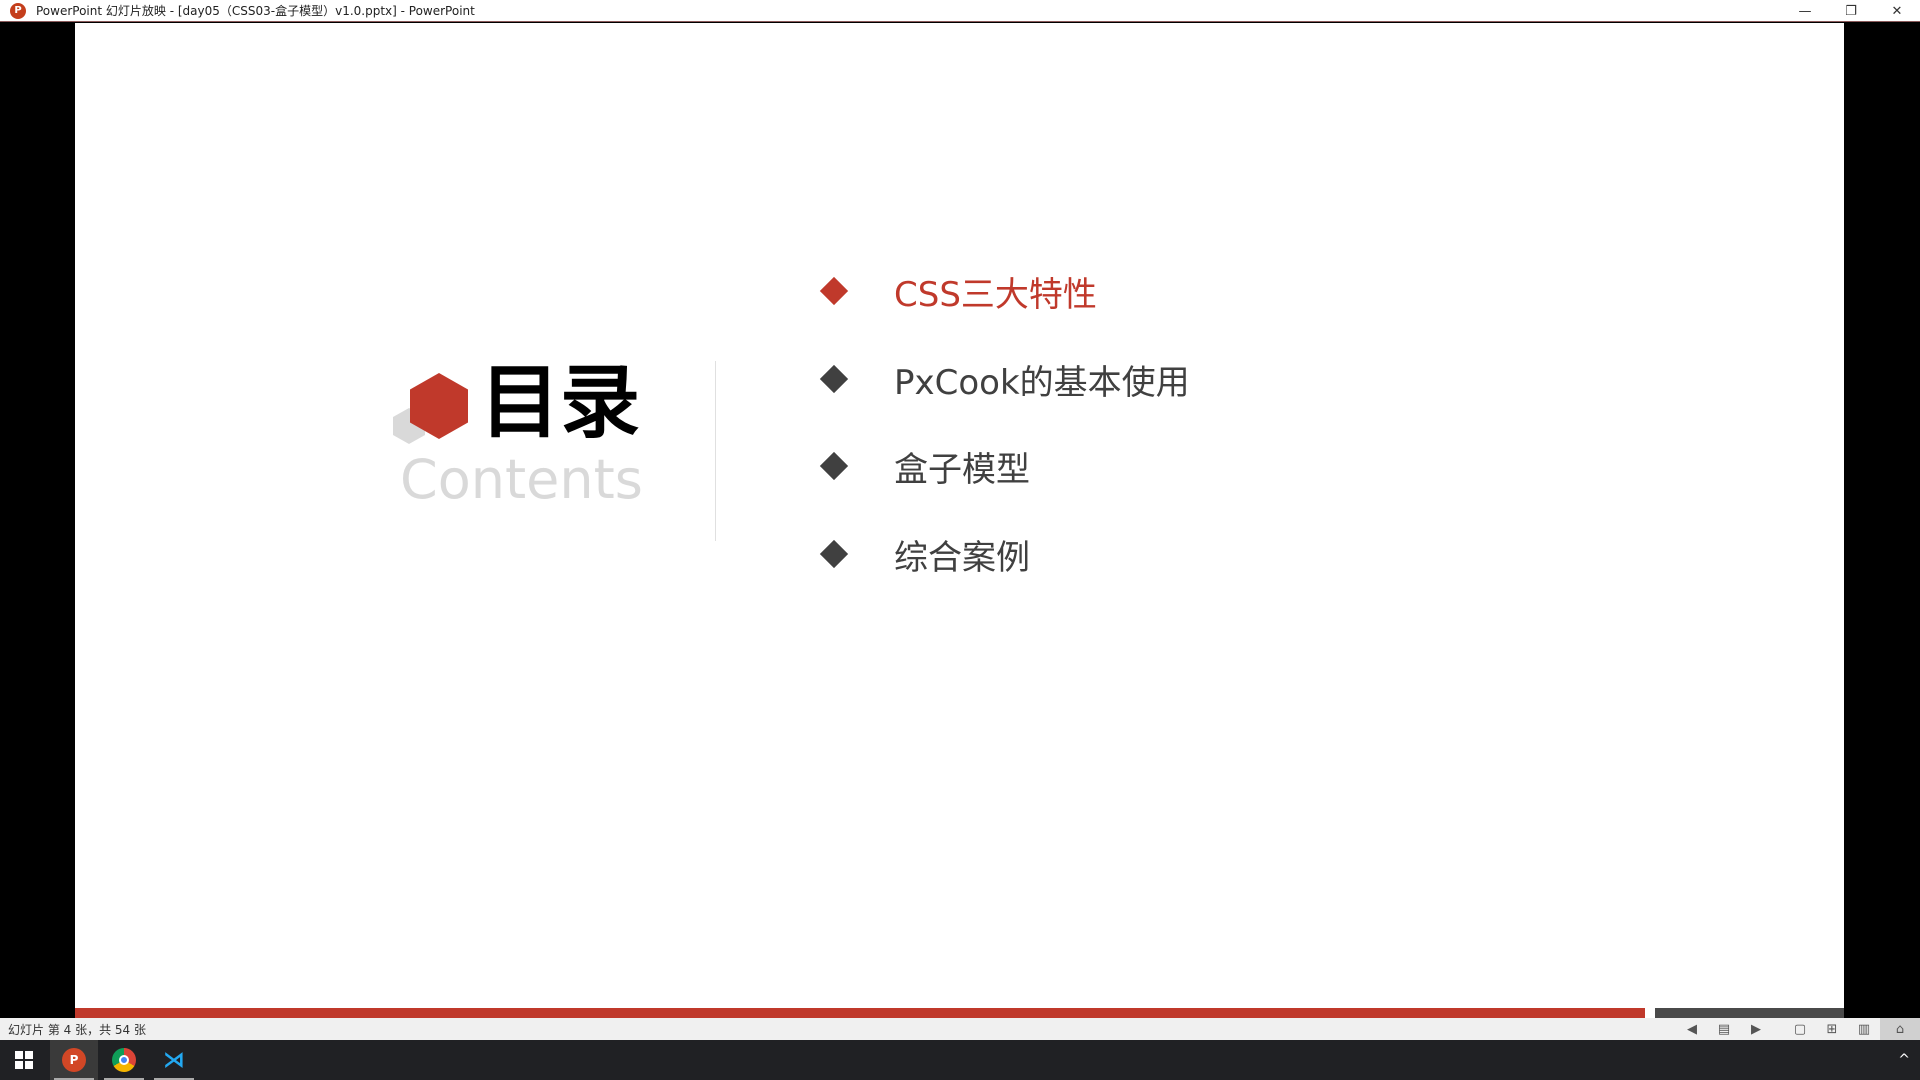 Image resolution: width=1920 pixels, height=1080 pixels. Describe the element at coordinates (18, 10) in the screenshot. I see `powerpoint-app-icon: P` at that location.